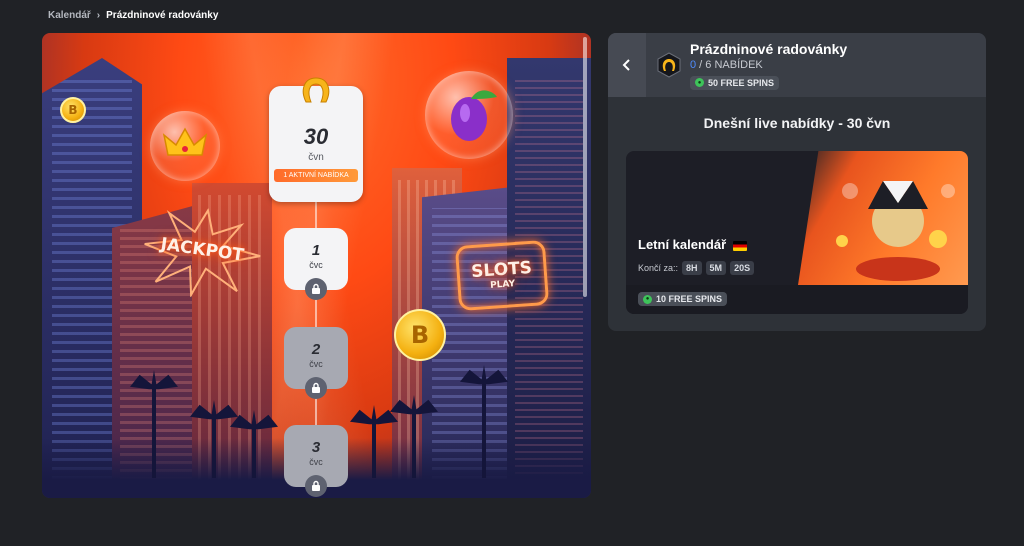 The image size is (1024, 546). What do you see at coordinates (501, 269) in the screenshot?
I see `slots-sign-text: SLOTS` at bounding box center [501, 269].